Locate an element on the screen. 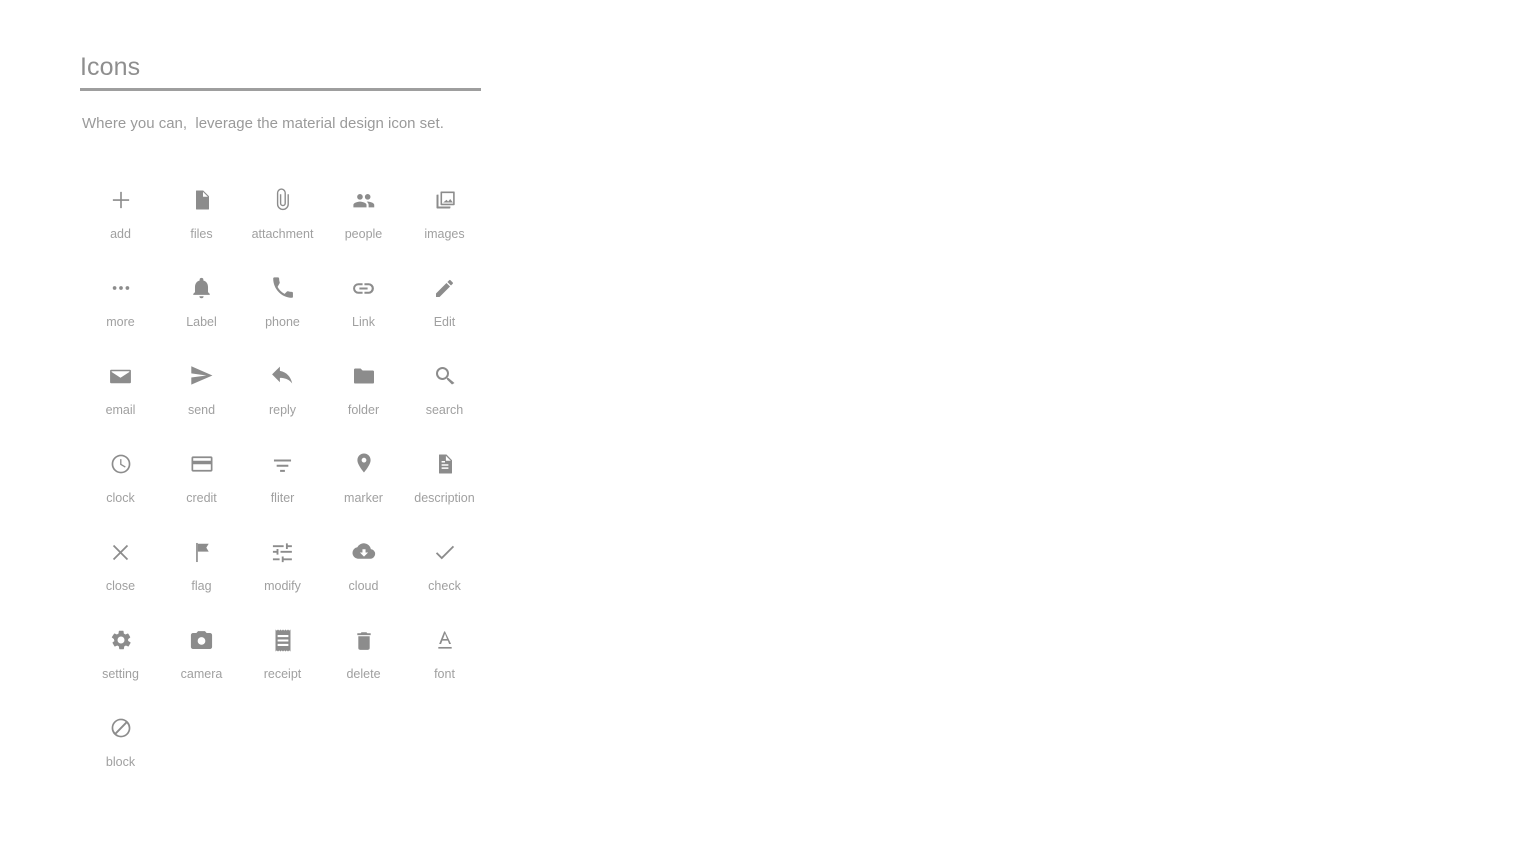 Image resolution: width=1518 pixels, height=863 pixels. icon-label: Label is located at coordinates (201, 322).